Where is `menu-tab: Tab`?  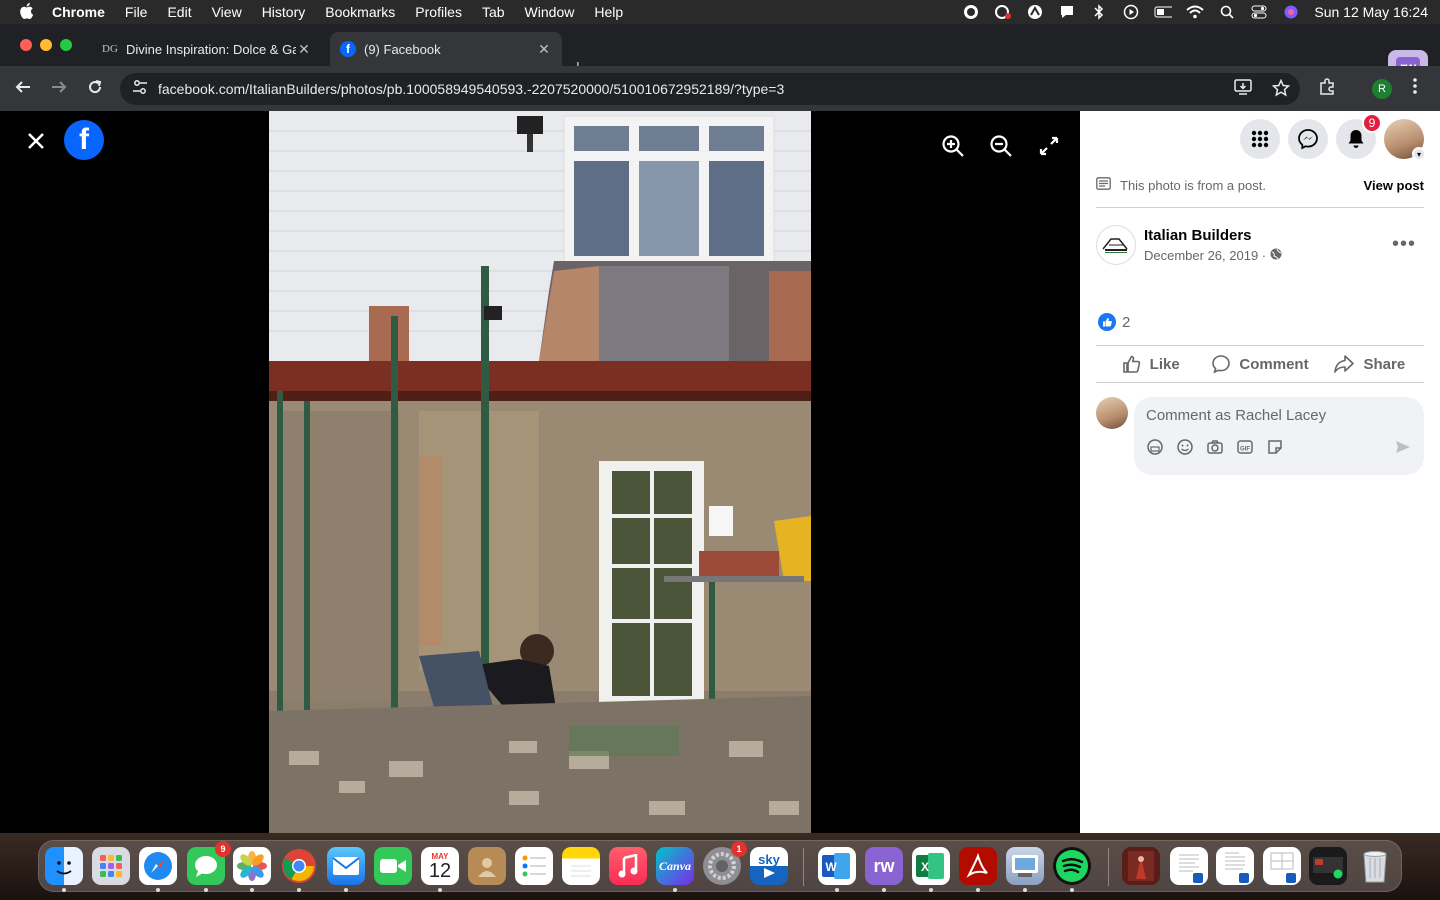 menu-tab: Tab is located at coordinates (493, 12).